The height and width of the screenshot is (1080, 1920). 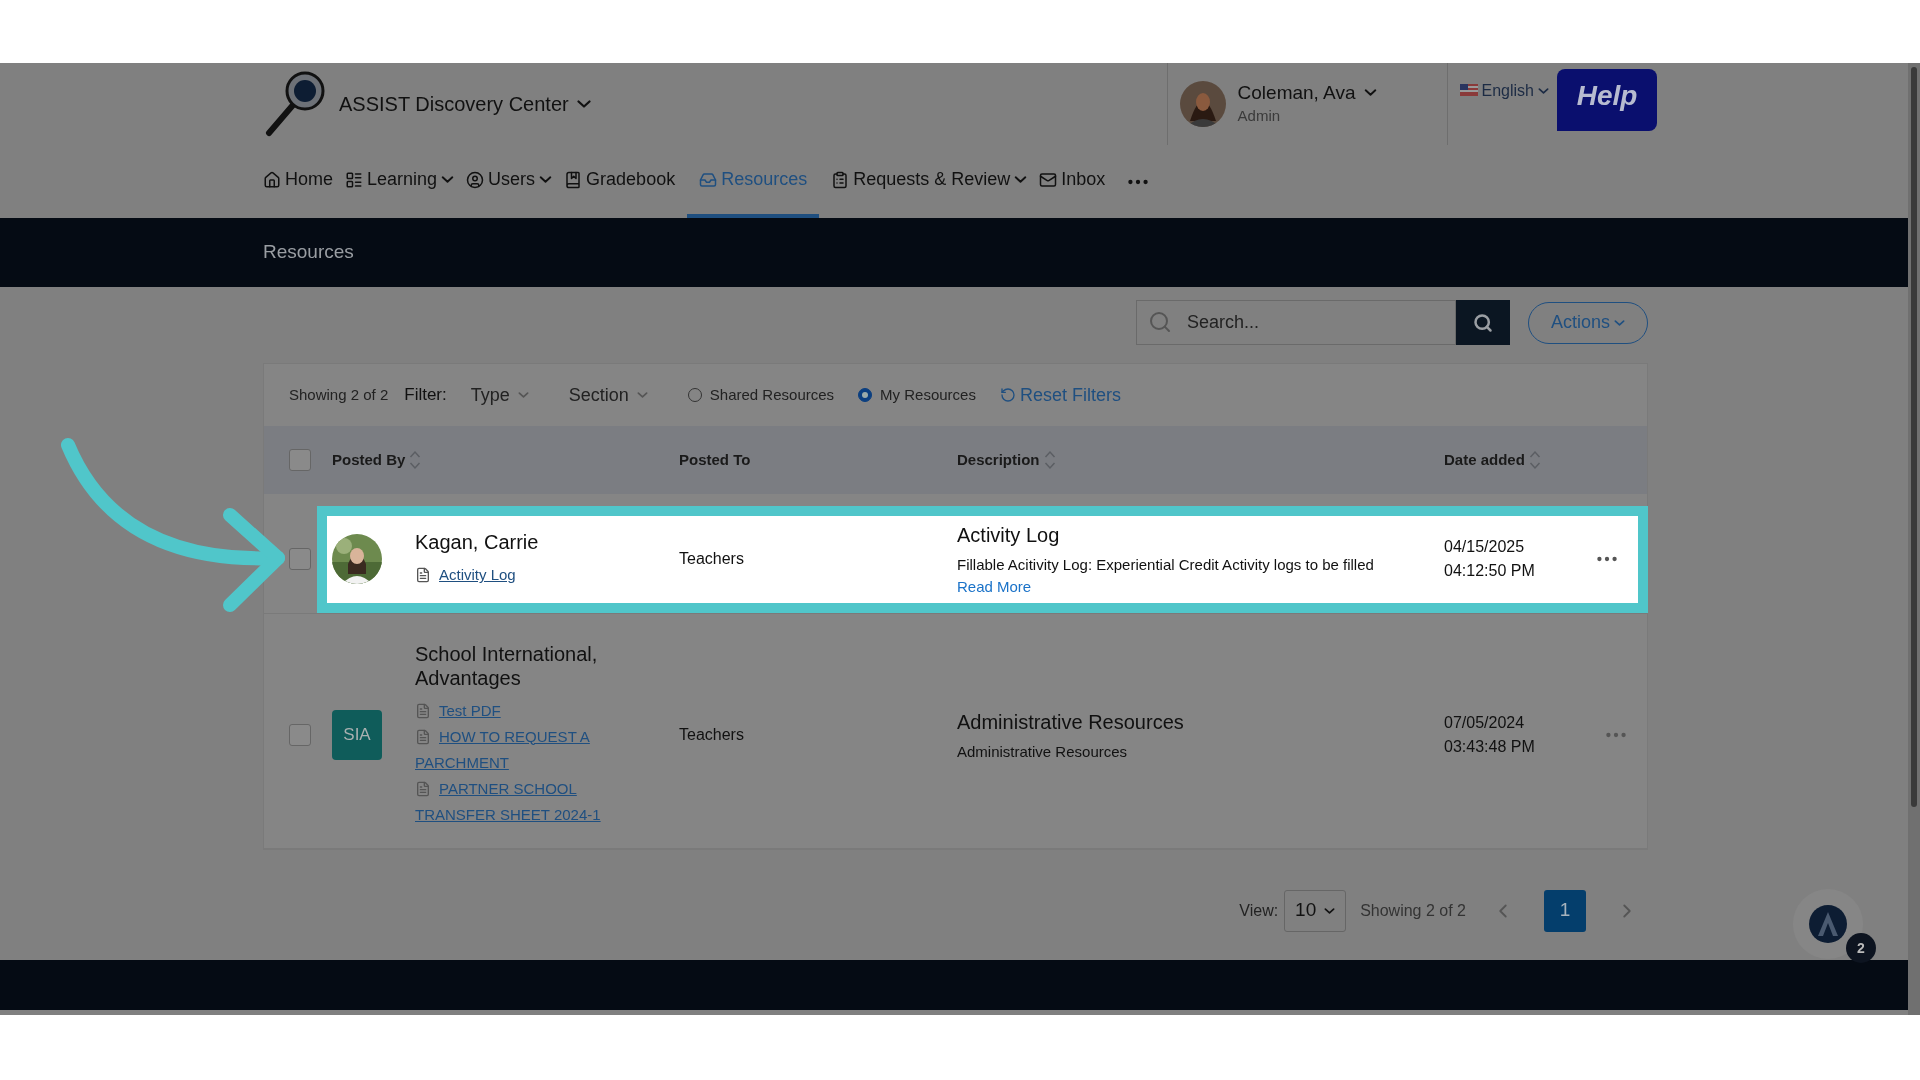 I want to click on nav-tab: Home, so click(x=298, y=181).